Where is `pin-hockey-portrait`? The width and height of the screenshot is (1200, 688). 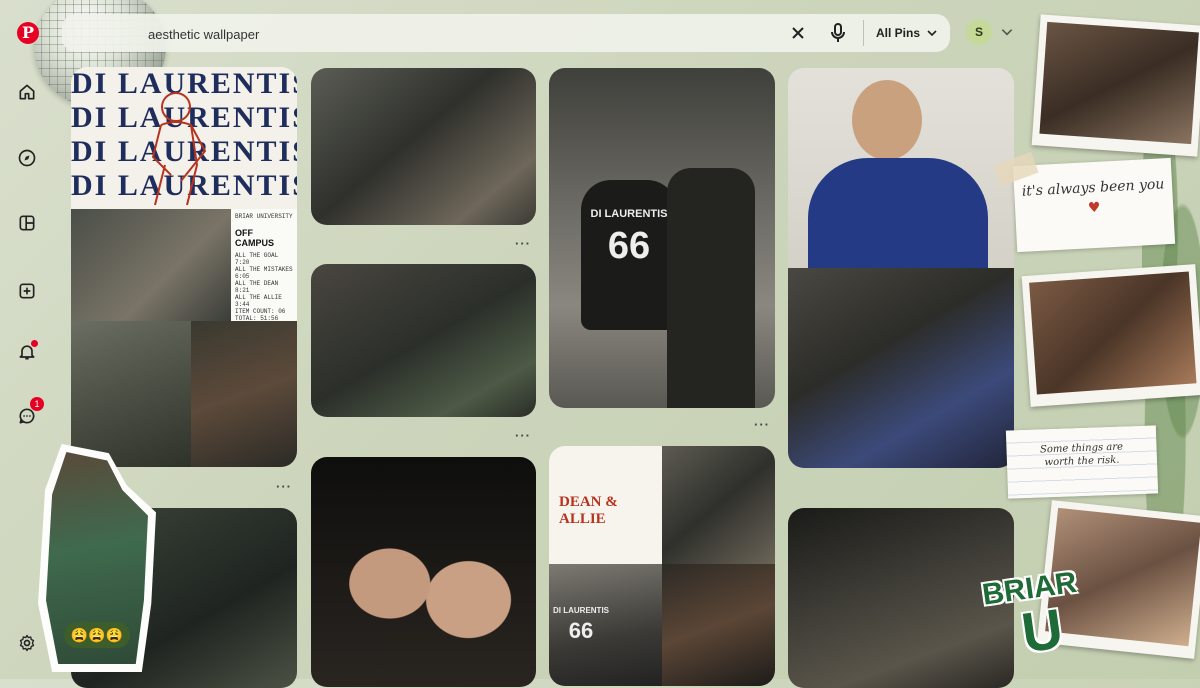
pin-hockey-portrait is located at coordinates (901, 268).